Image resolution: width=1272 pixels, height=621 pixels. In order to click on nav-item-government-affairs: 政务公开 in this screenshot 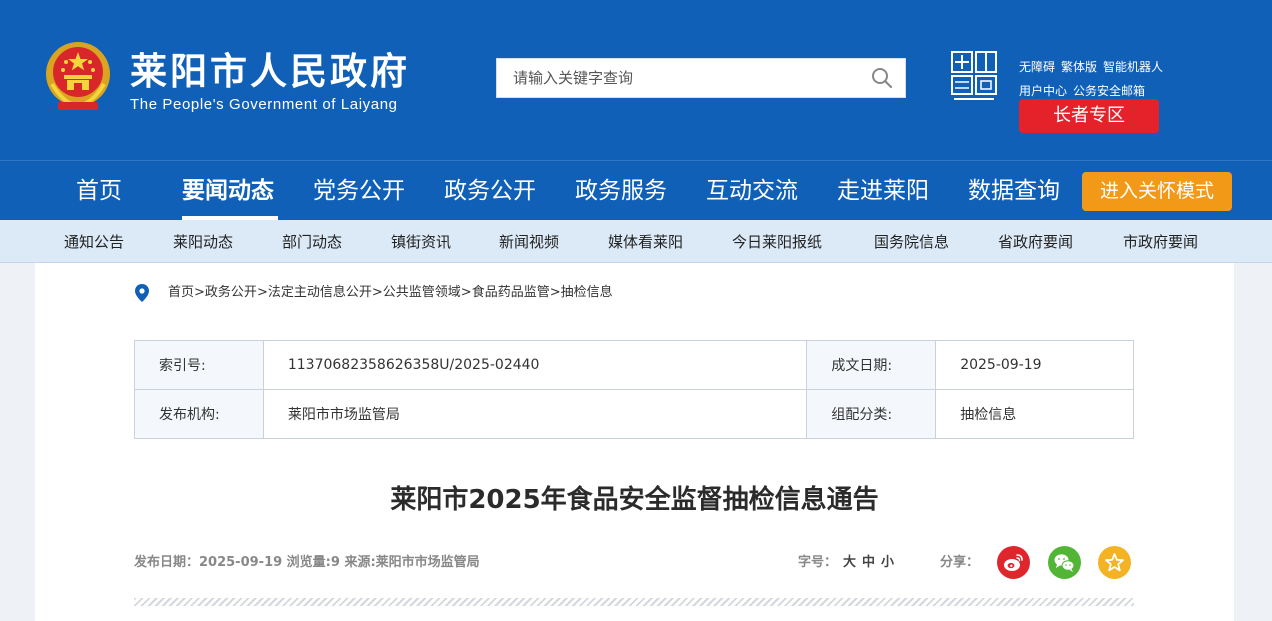, I will do `click(490, 191)`.